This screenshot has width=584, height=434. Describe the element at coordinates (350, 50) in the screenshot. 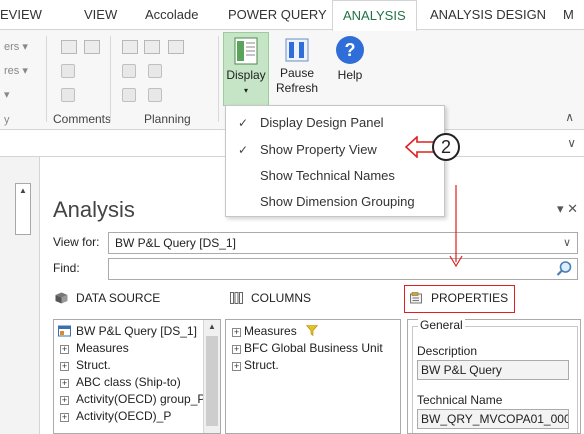

I see `help-icon: ?` at that location.